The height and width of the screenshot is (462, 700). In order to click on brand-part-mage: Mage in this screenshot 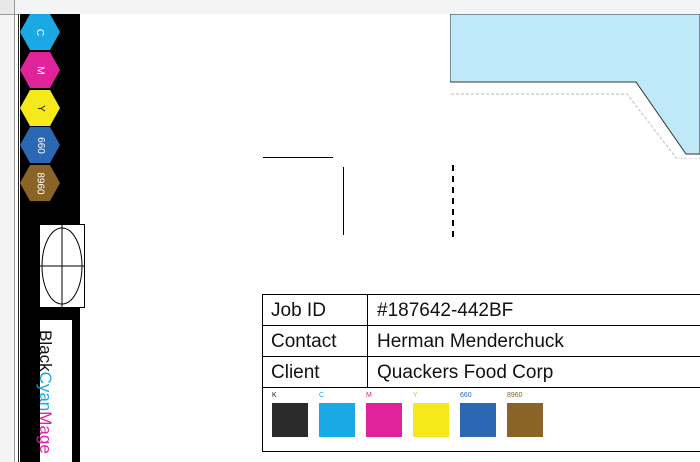, I will do `click(45, 432)`.